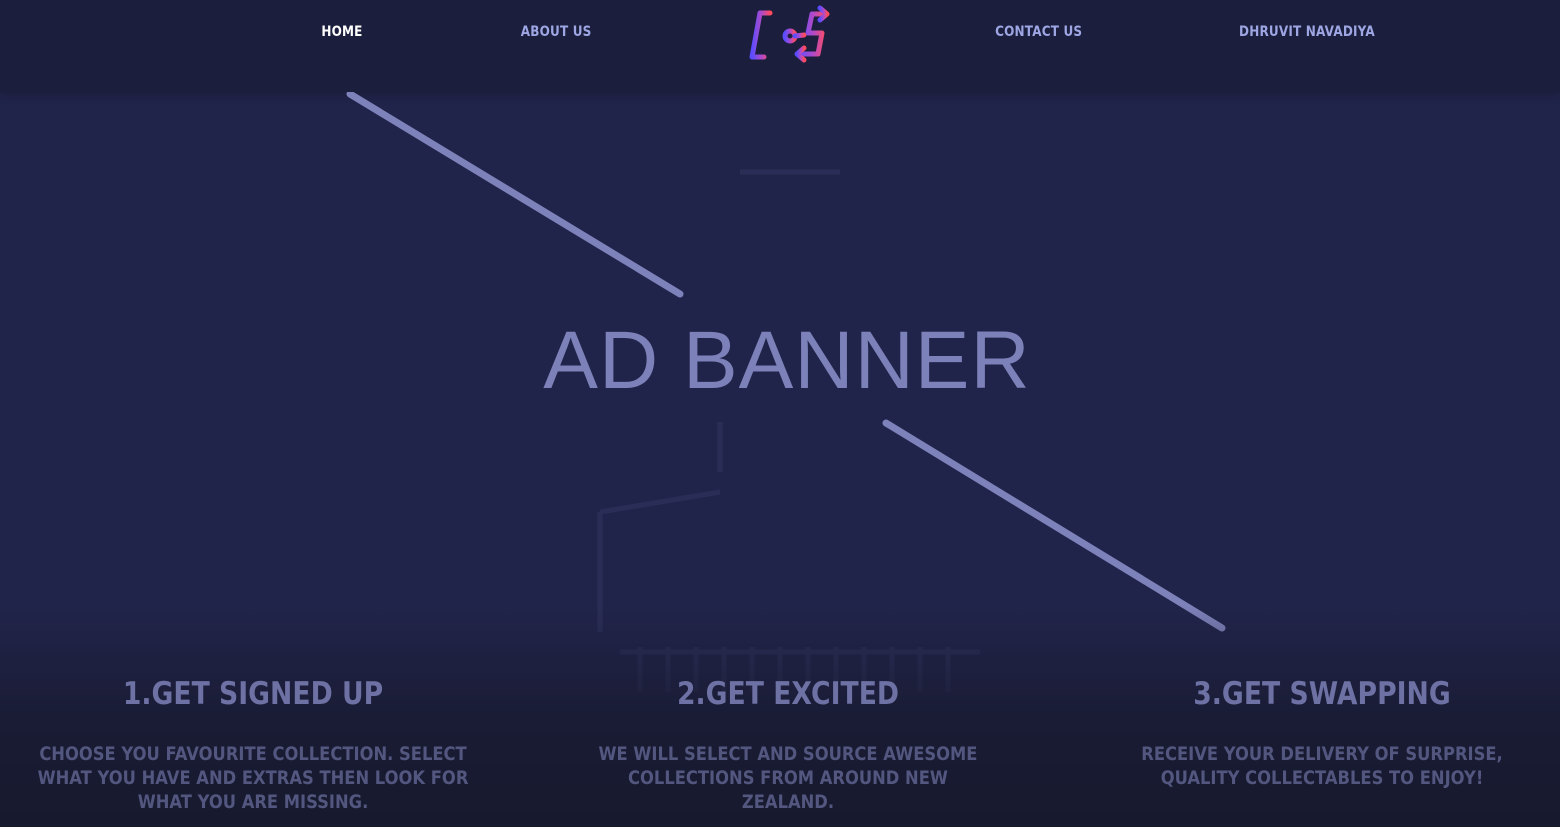 The width and height of the screenshot is (1560, 827). I want to click on step-title: 1.GET SIGNED UP, so click(253, 694).